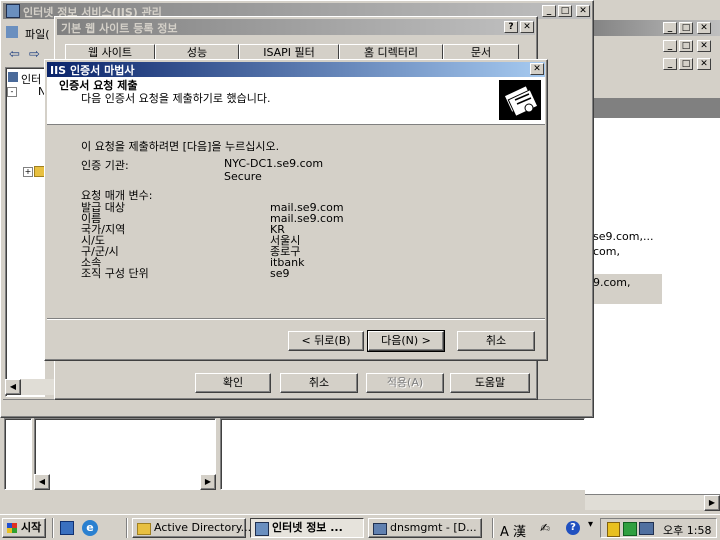 Image resolution: width=720 pixels, height=540 pixels. I want to click on certificate-wizard-icon, so click(520, 100).